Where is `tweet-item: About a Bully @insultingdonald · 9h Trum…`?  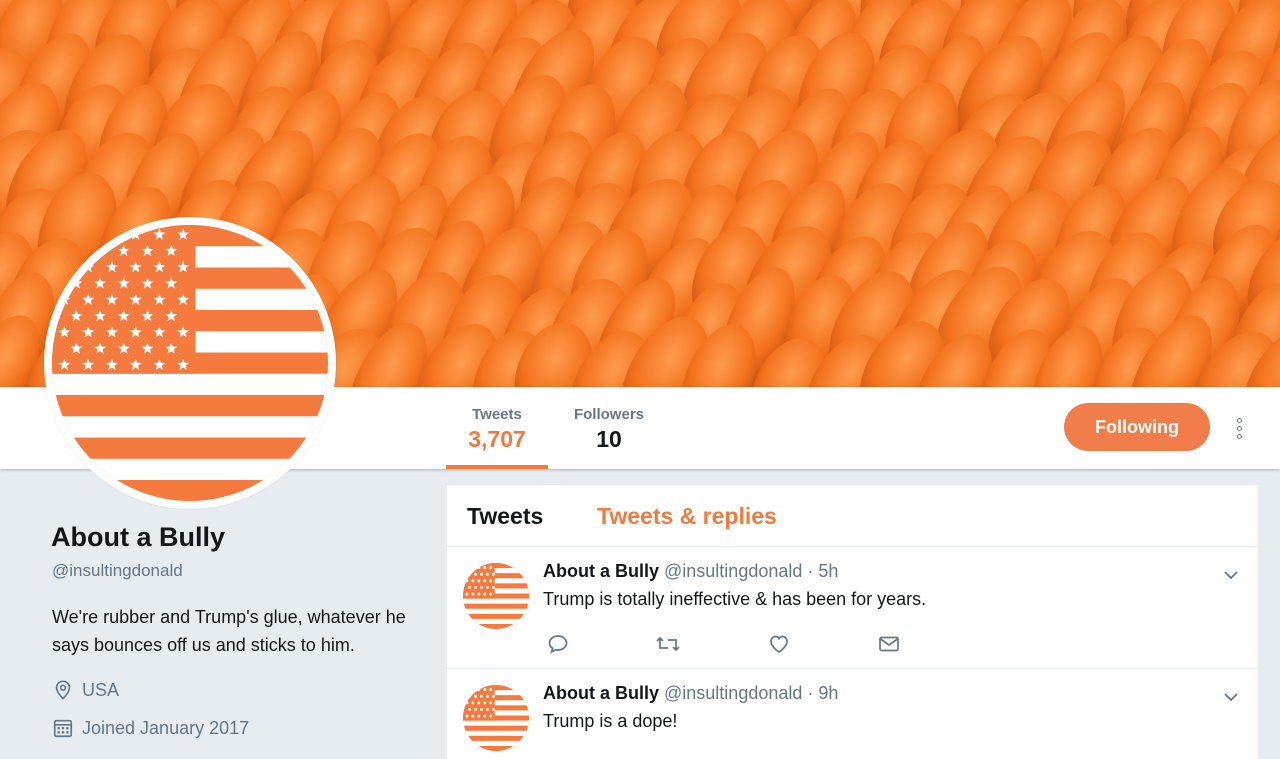
tweet-item: About a Bully @insultingdonald · 9h Trum… is located at coordinates (852, 714).